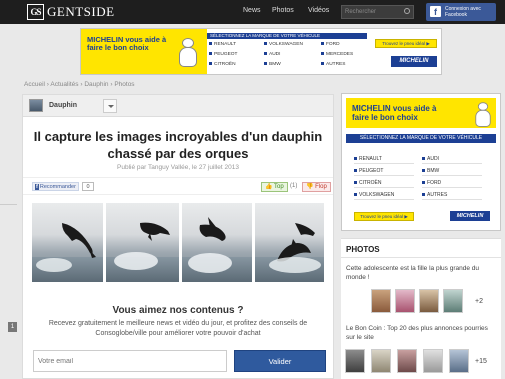 Image resolution: width=505 pixels, height=379 pixels. What do you see at coordinates (321, 187) in the screenshot?
I see `flop-vote-label: Flop` at bounding box center [321, 187].